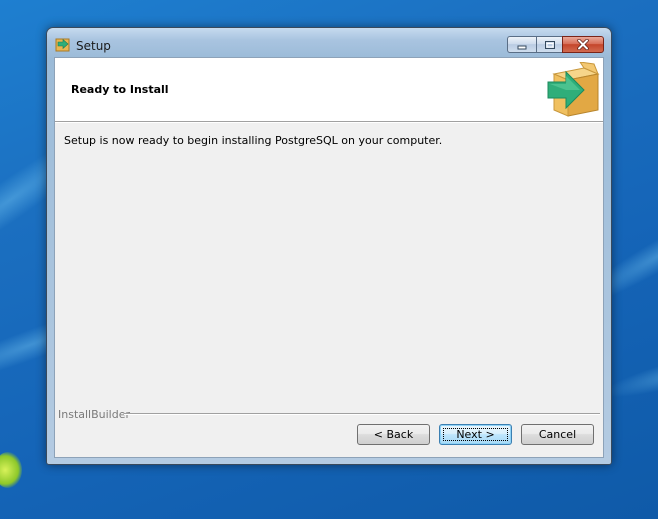 The width and height of the screenshot is (658, 519). What do you see at coordinates (93, 46) in the screenshot?
I see `window-title: Setup` at bounding box center [93, 46].